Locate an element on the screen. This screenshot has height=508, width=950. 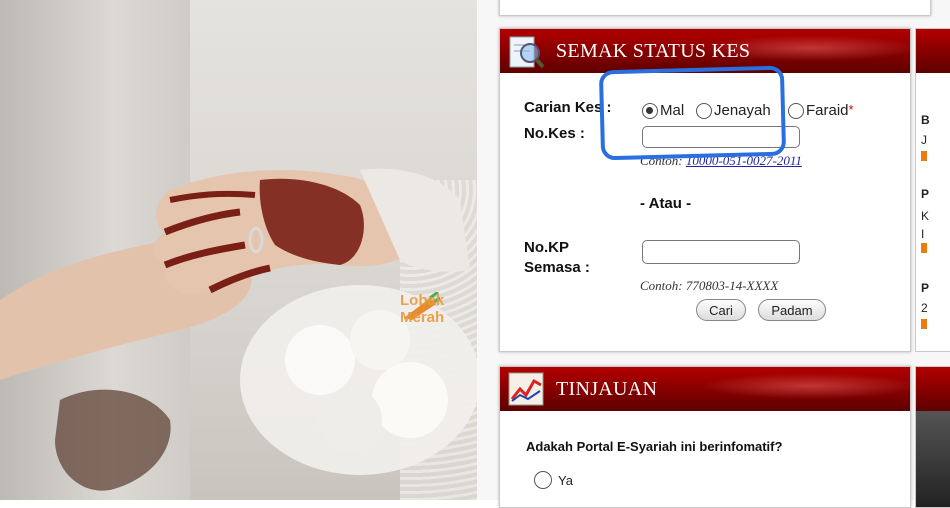
side-item: 2 is located at coordinates (924, 308).